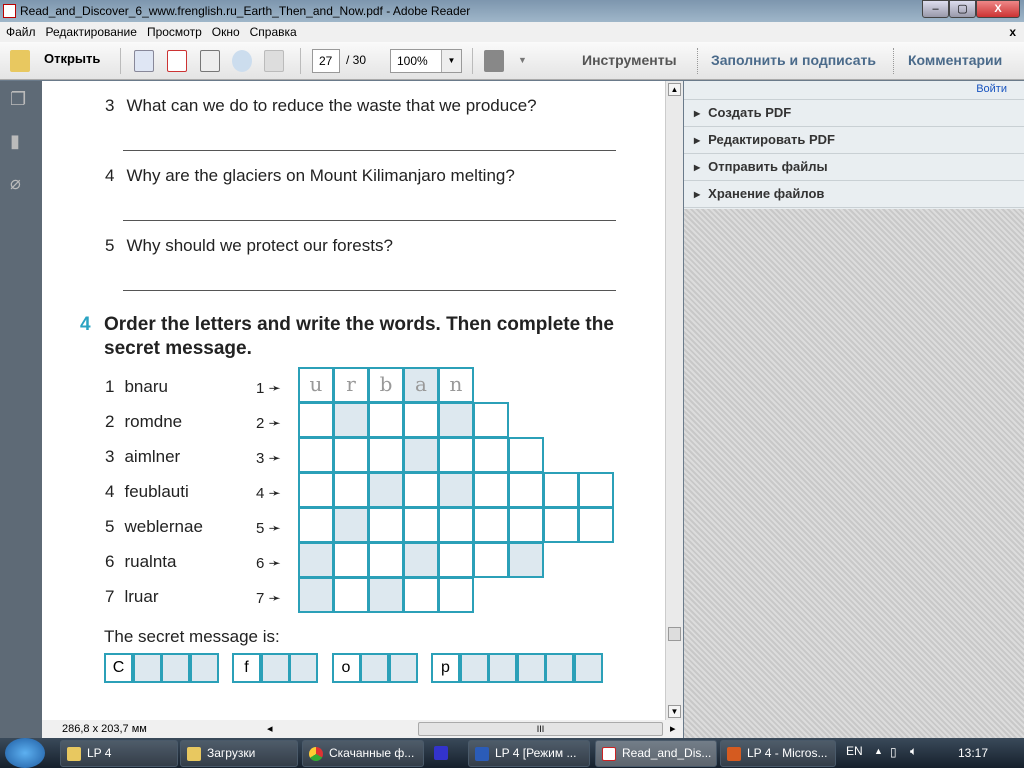 This screenshot has width=1024, height=768. I want to click on menu-edit: Редактирование, so click(91, 32).